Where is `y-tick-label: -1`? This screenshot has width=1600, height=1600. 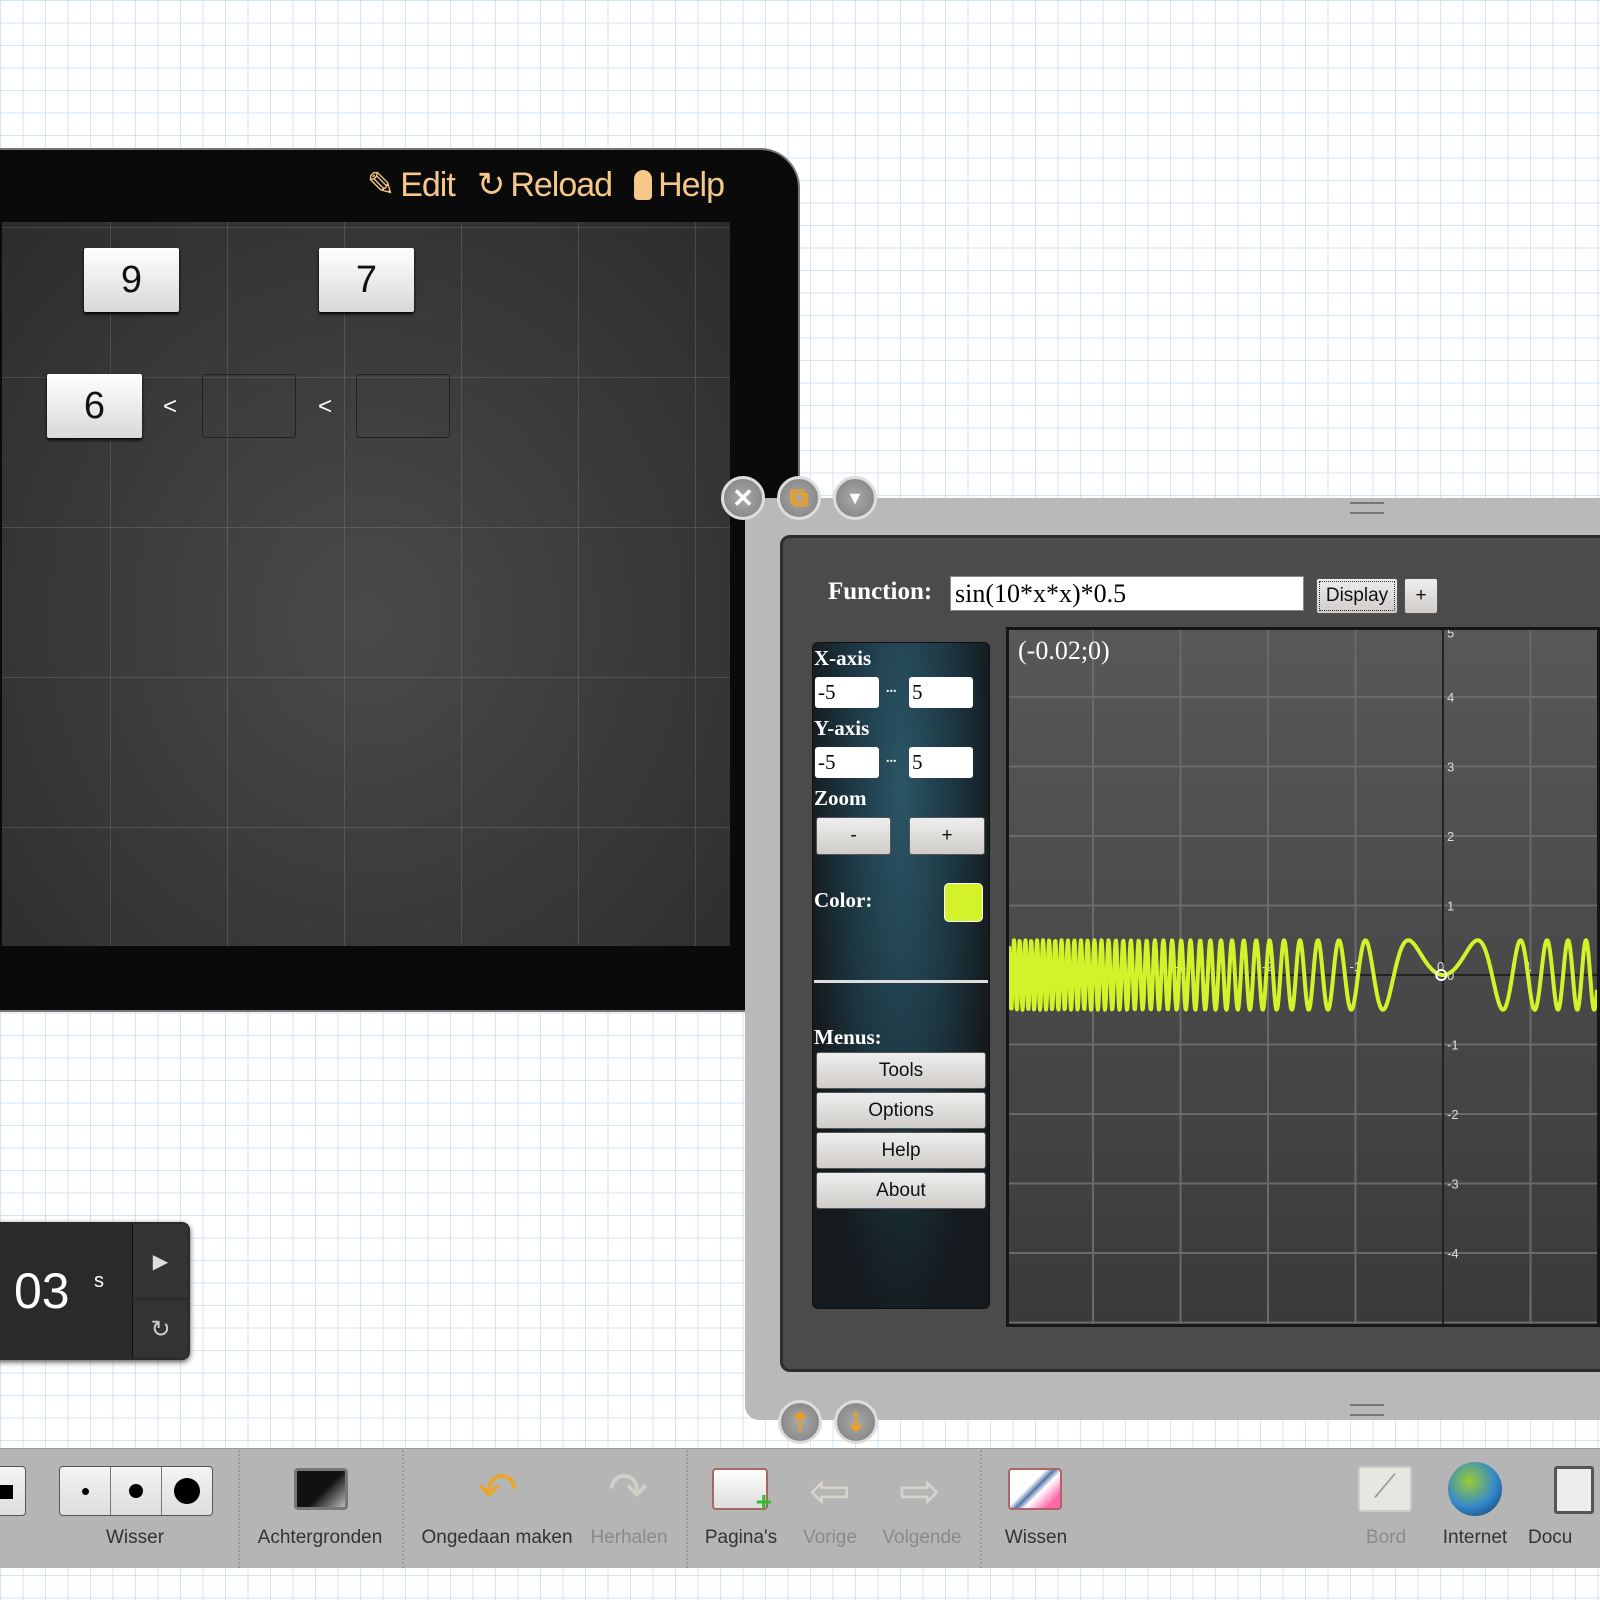 y-tick-label: -1 is located at coordinates (1453, 1045).